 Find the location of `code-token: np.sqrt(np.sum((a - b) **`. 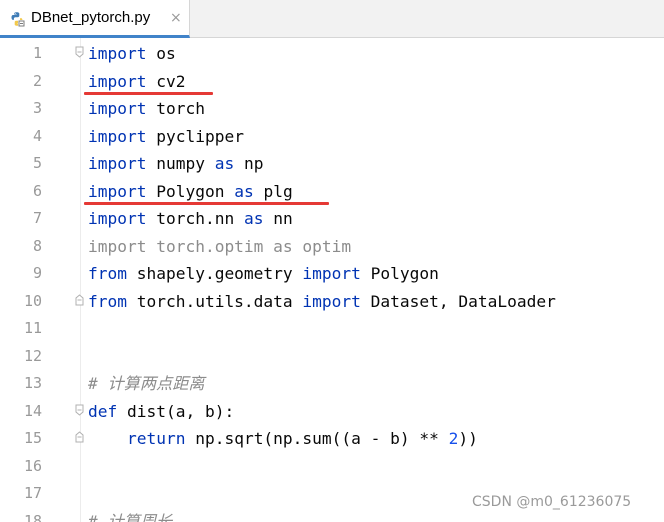

code-token: np.sqrt(np.sum((a - b) ** is located at coordinates (317, 438).